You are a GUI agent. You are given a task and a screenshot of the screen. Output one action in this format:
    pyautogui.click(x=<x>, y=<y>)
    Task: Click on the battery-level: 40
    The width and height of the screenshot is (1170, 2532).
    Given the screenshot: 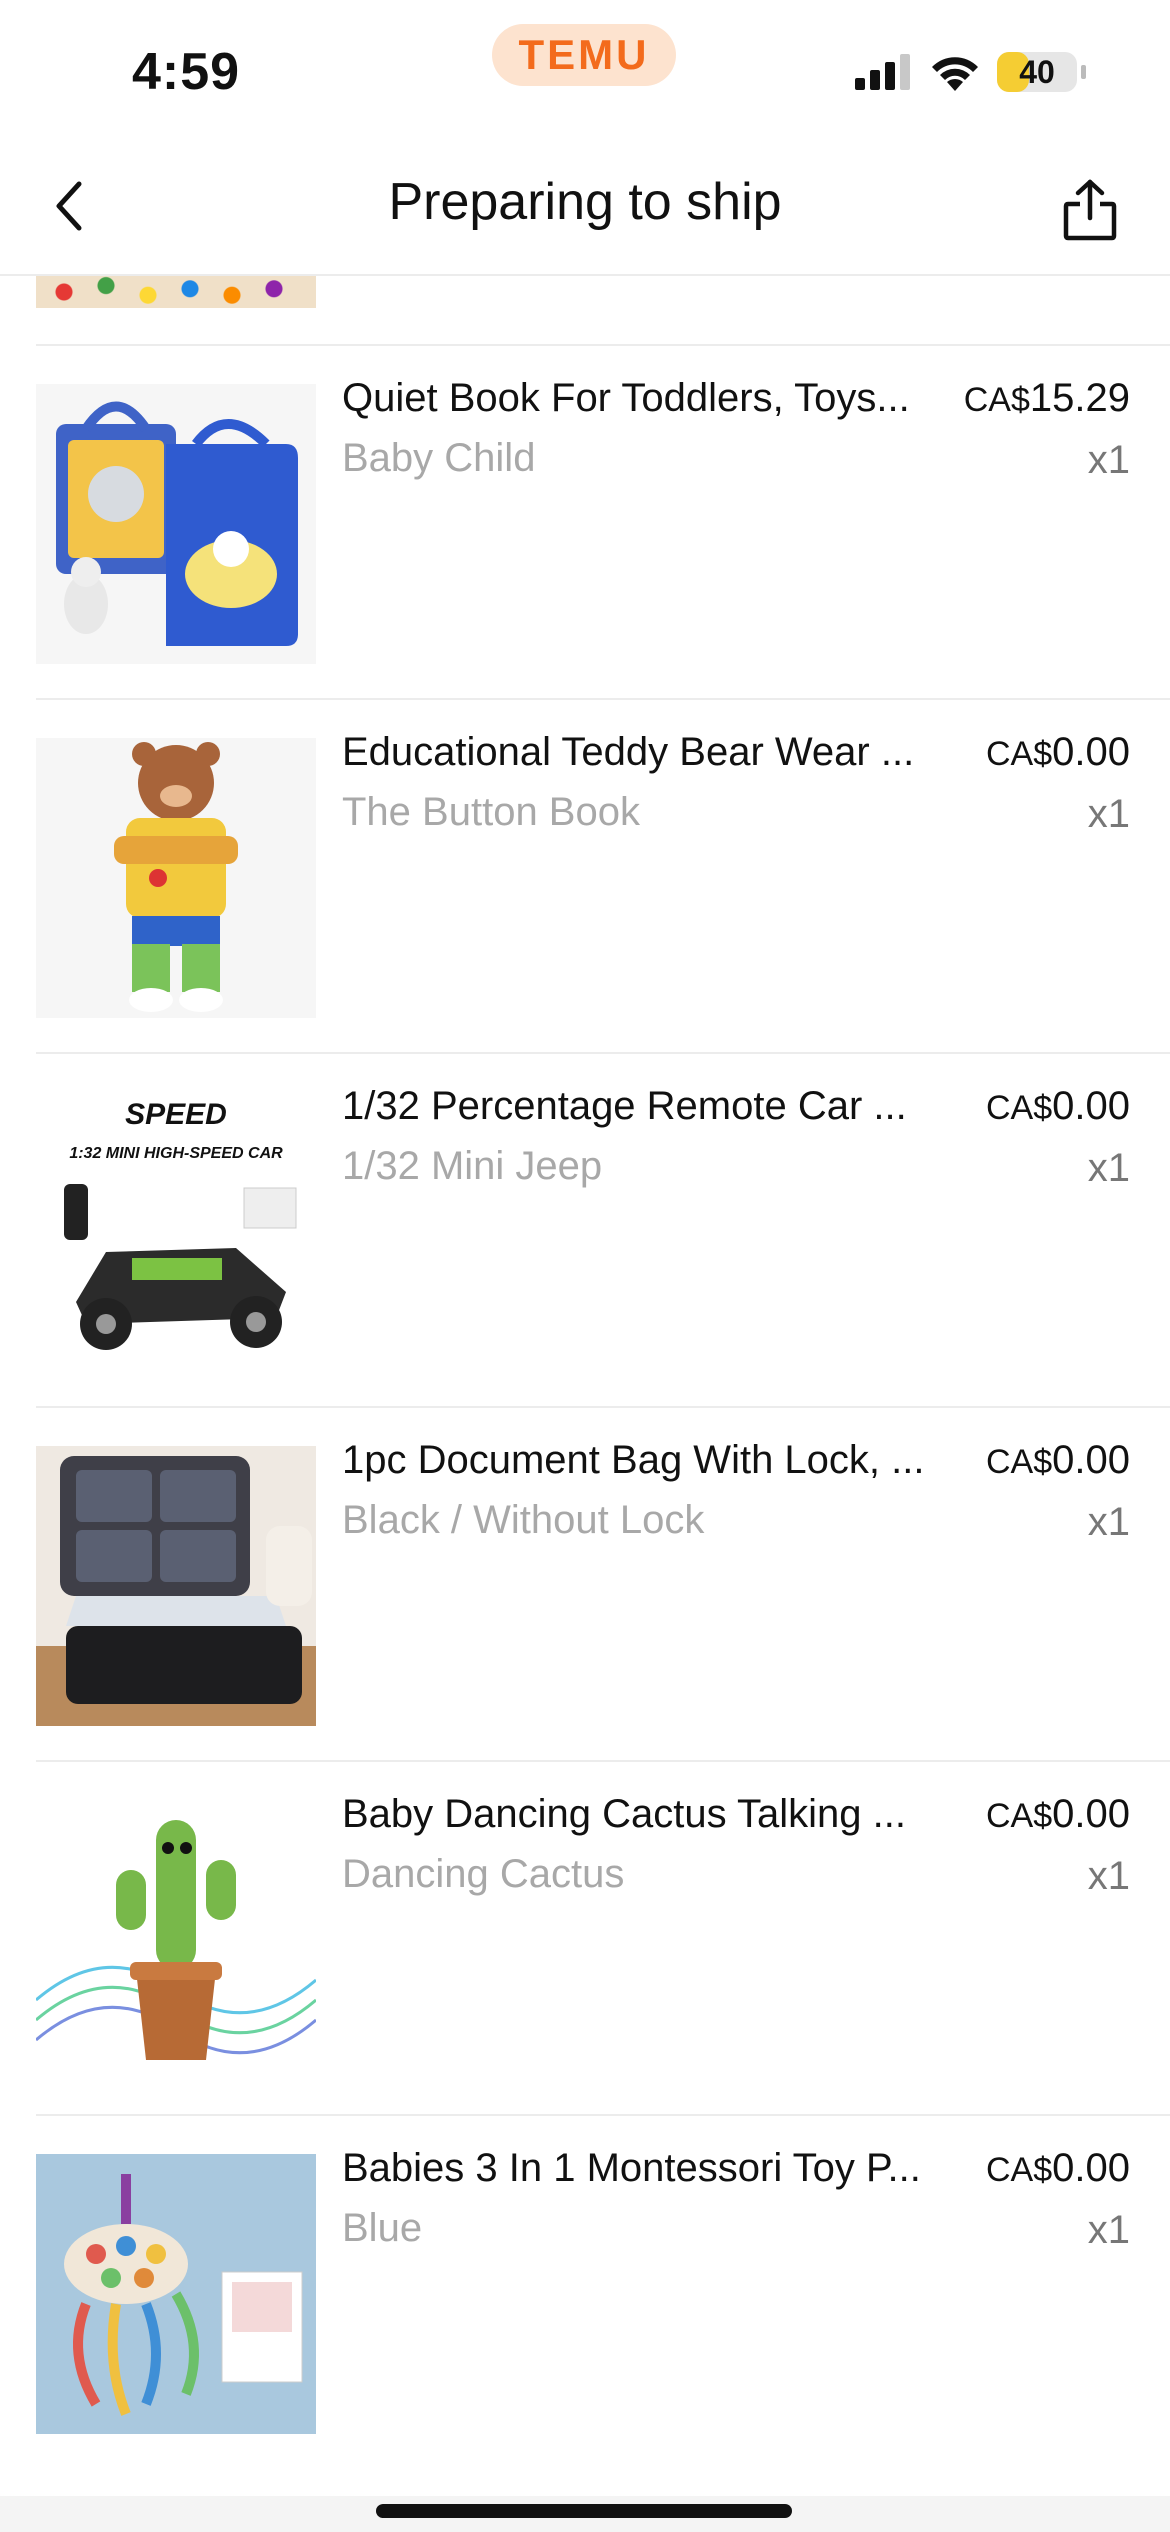 What is the action you would take?
    pyautogui.click(x=1037, y=71)
    